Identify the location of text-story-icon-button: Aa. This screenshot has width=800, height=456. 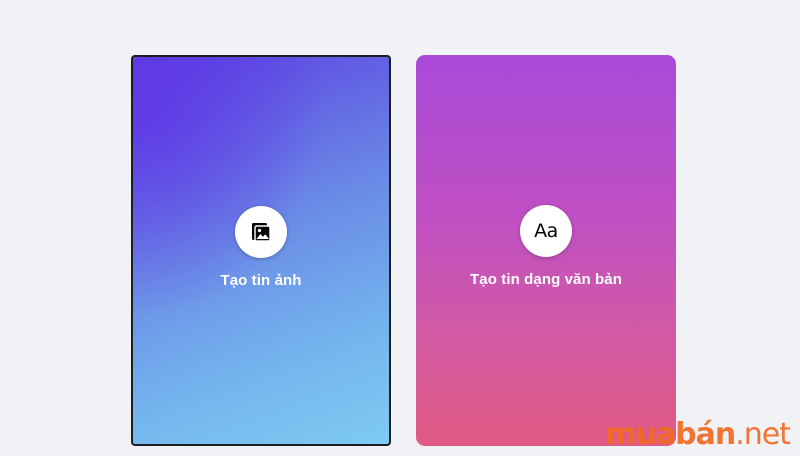
(546, 231).